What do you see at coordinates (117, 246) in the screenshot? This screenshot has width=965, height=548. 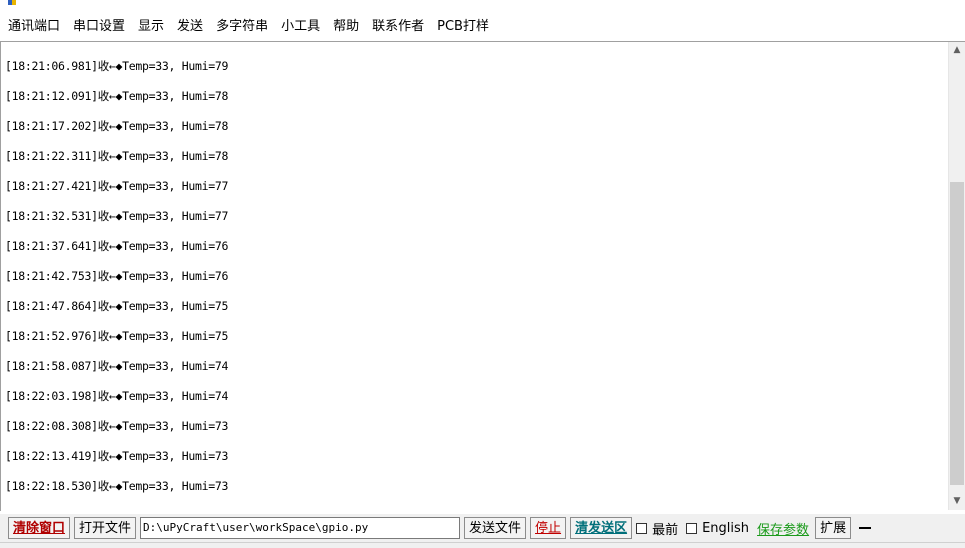 I see `log-line: [18:21:37.641]收←◆Temp=33, Humi=76` at bounding box center [117, 246].